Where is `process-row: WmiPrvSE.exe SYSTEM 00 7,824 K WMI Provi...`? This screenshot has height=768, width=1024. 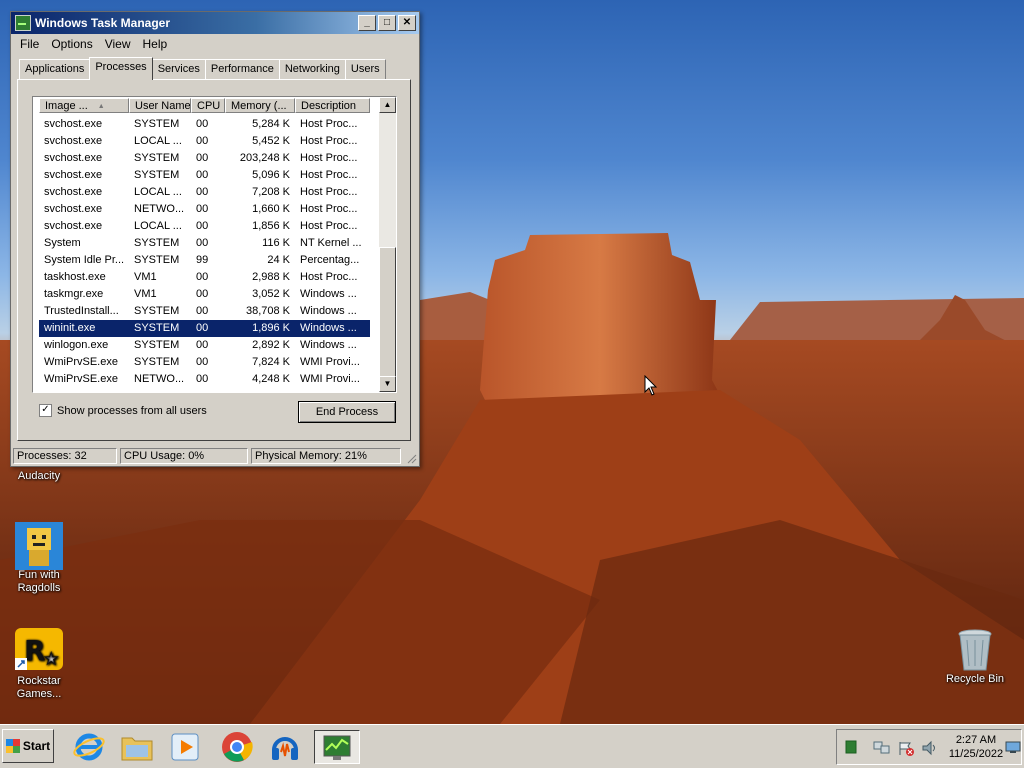
process-row: WmiPrvSE.exe SYSTEM 00 7,824 K WMI Provi... is located at coordinates (204, 362).